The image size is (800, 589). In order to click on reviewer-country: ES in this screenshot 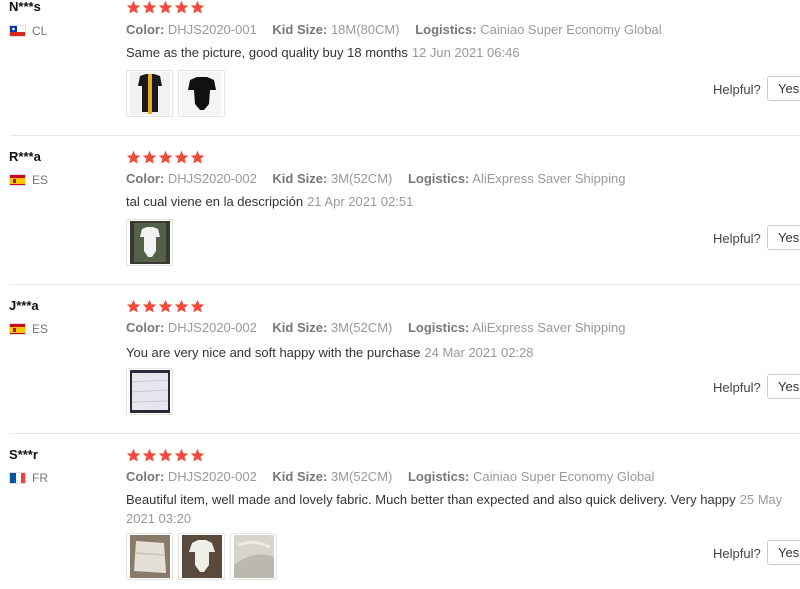, I will do `click(28, 329)`.